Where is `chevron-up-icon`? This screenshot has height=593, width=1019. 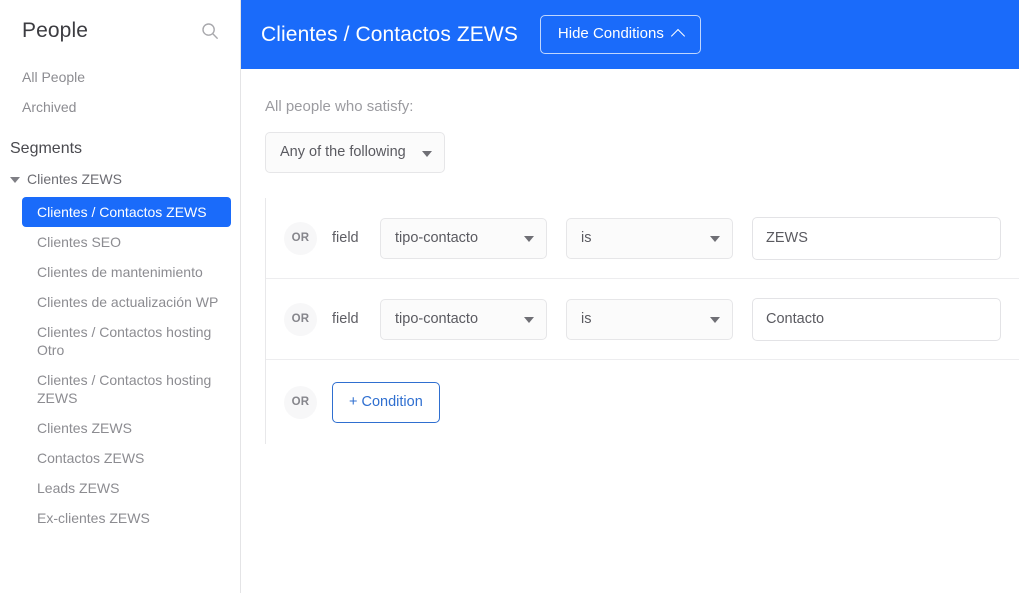 chevron-up-icon is located at coordinates (677, 36).